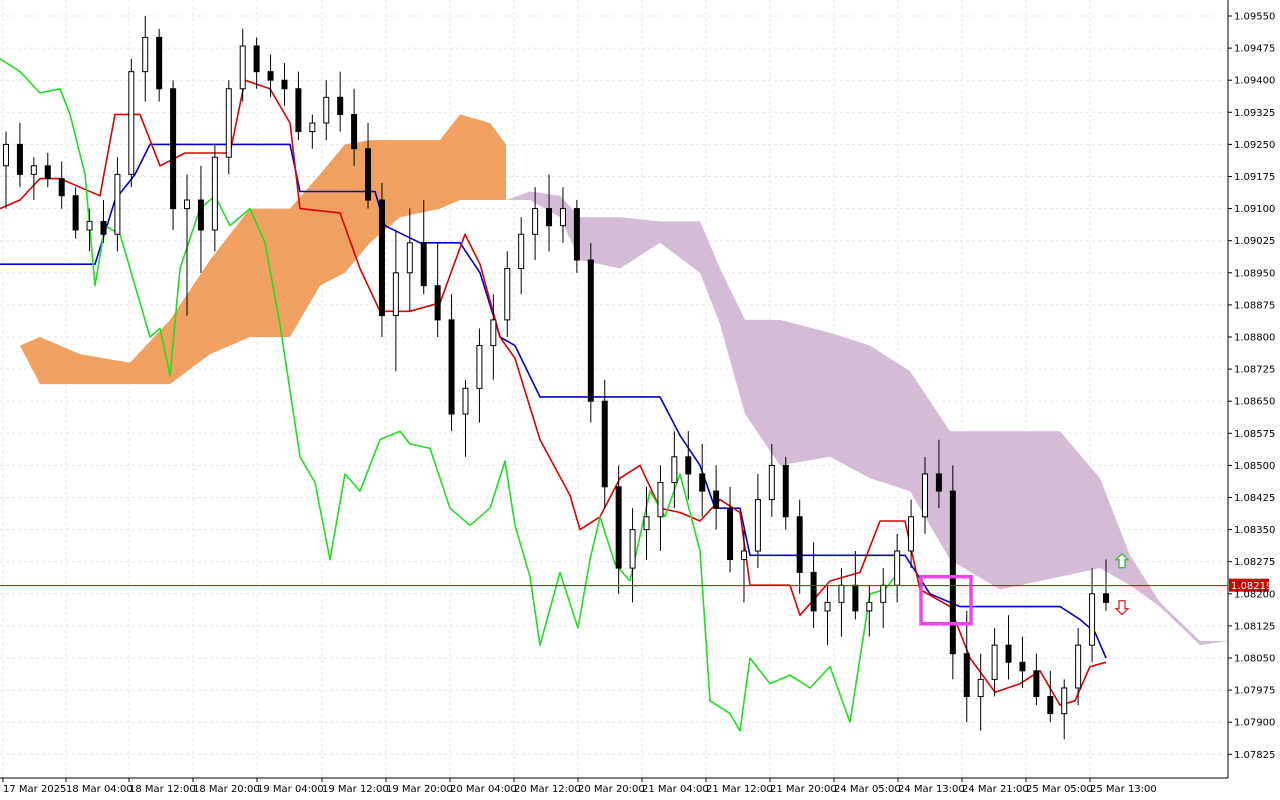  I want to click on x-tick-label: 18 Mar 04:00, so click(99, 789).